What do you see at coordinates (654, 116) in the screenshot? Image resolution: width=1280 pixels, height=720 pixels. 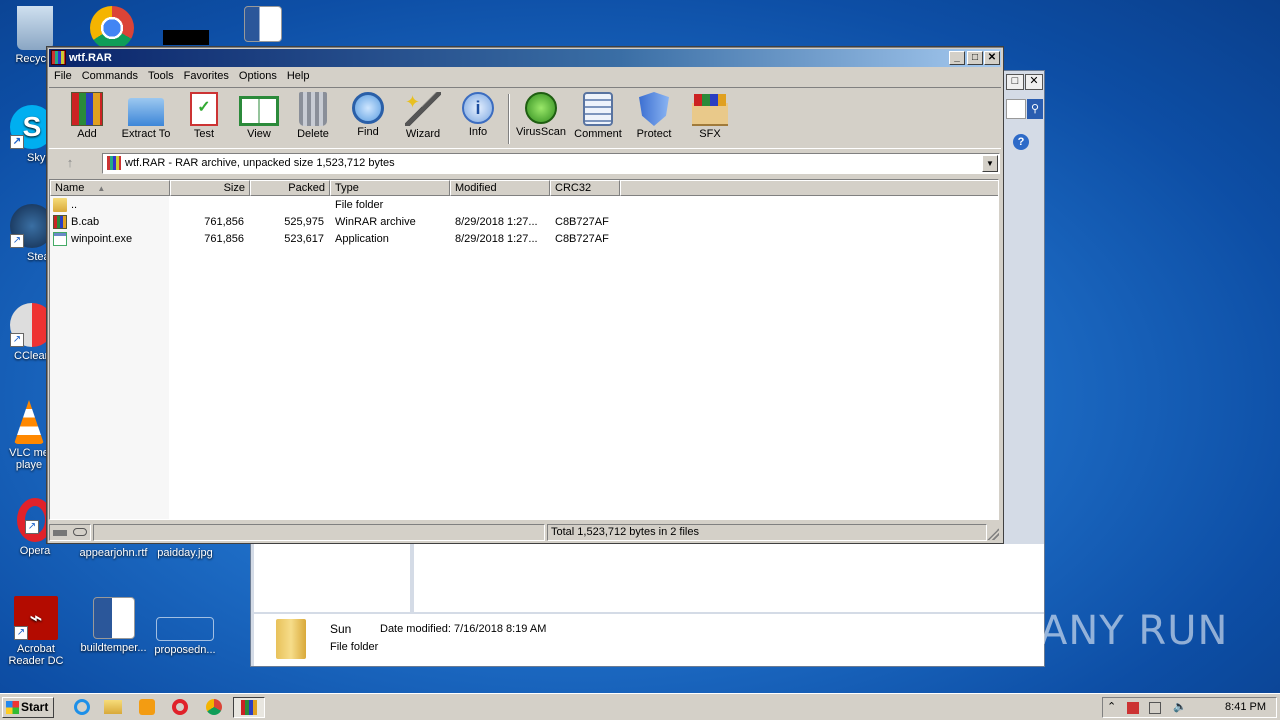 I see `toolbar-protect-button: Protect` at bounding box center [654, 116].